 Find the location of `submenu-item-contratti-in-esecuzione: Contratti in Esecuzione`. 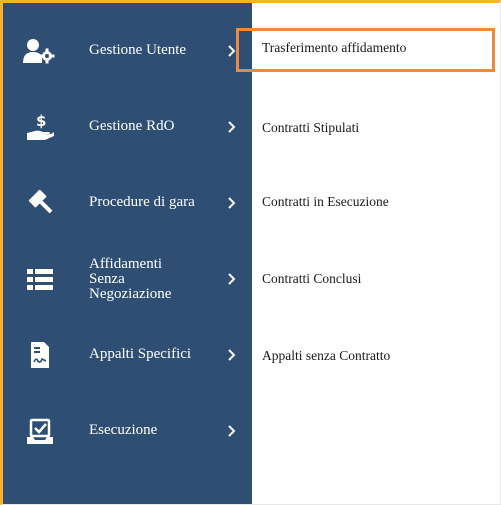

submenu-item-contratti-in-esecuzione: Contratti in Esecuzione is located at coordinates (325, 202).